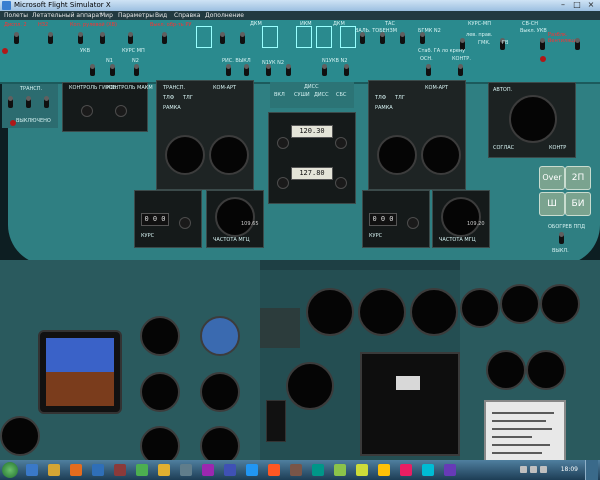 This screenshot has width=600, height=480. What do you see at coordinates (578, 178) in the screenshot?
I see `two-p-button: 2П` at bounding box center [578, 178].